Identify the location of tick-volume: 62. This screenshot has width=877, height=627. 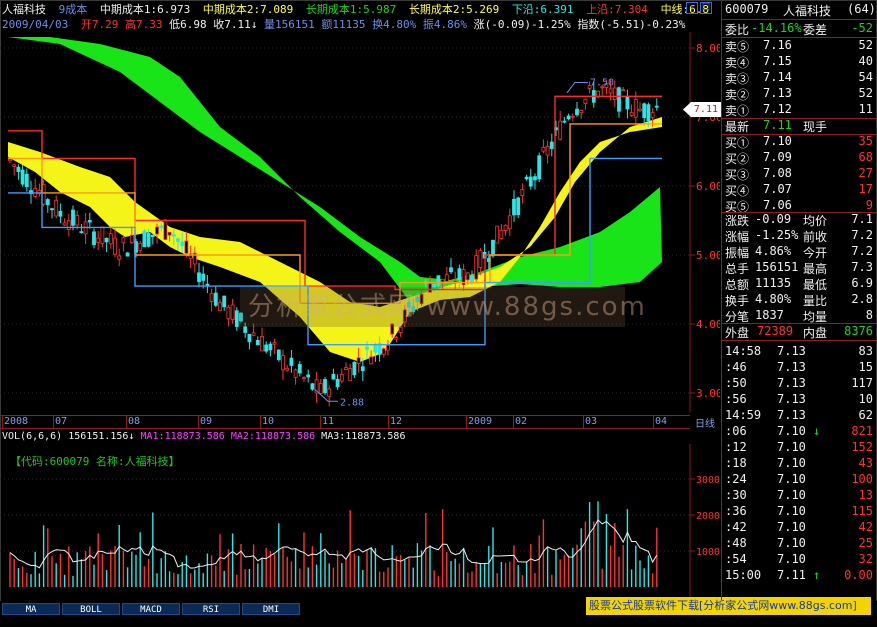
(865, 415).